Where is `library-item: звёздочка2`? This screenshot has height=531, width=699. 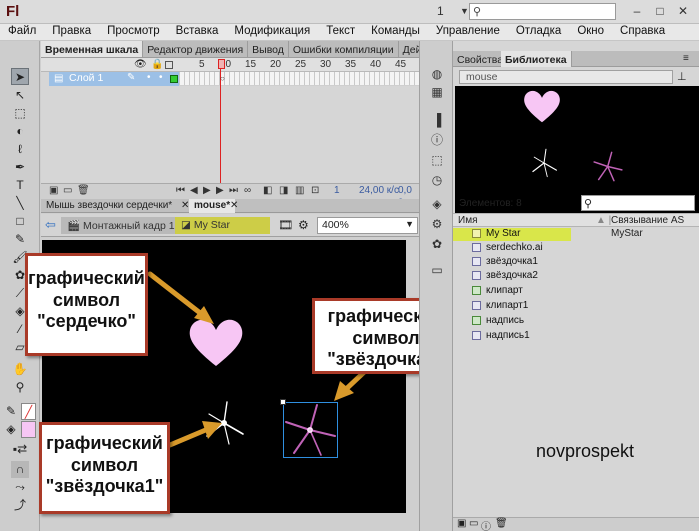
library-item: звёздочка2 is located at coordinates (576, 276).